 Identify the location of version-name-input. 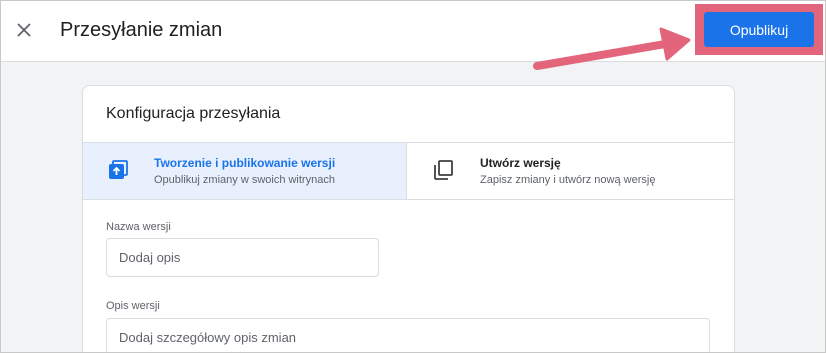
(242, 257).